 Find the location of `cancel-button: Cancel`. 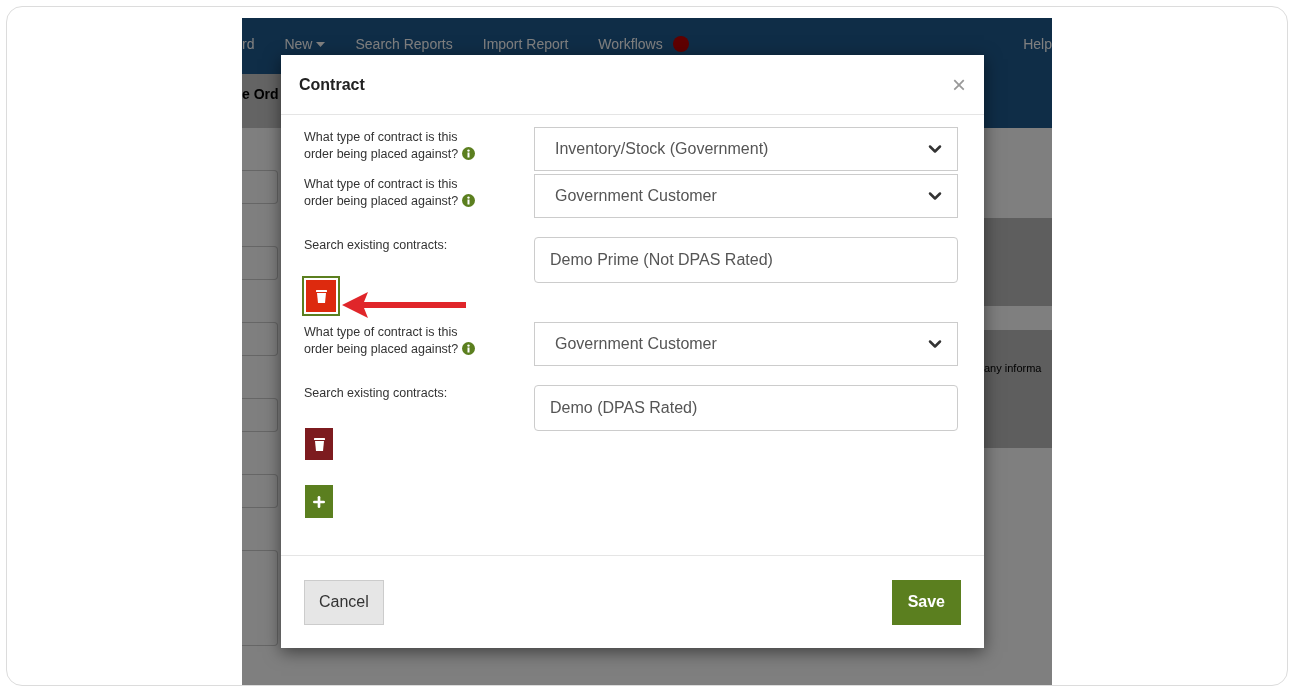

cancel-button: Cancel is located at coordinates (344, 602).